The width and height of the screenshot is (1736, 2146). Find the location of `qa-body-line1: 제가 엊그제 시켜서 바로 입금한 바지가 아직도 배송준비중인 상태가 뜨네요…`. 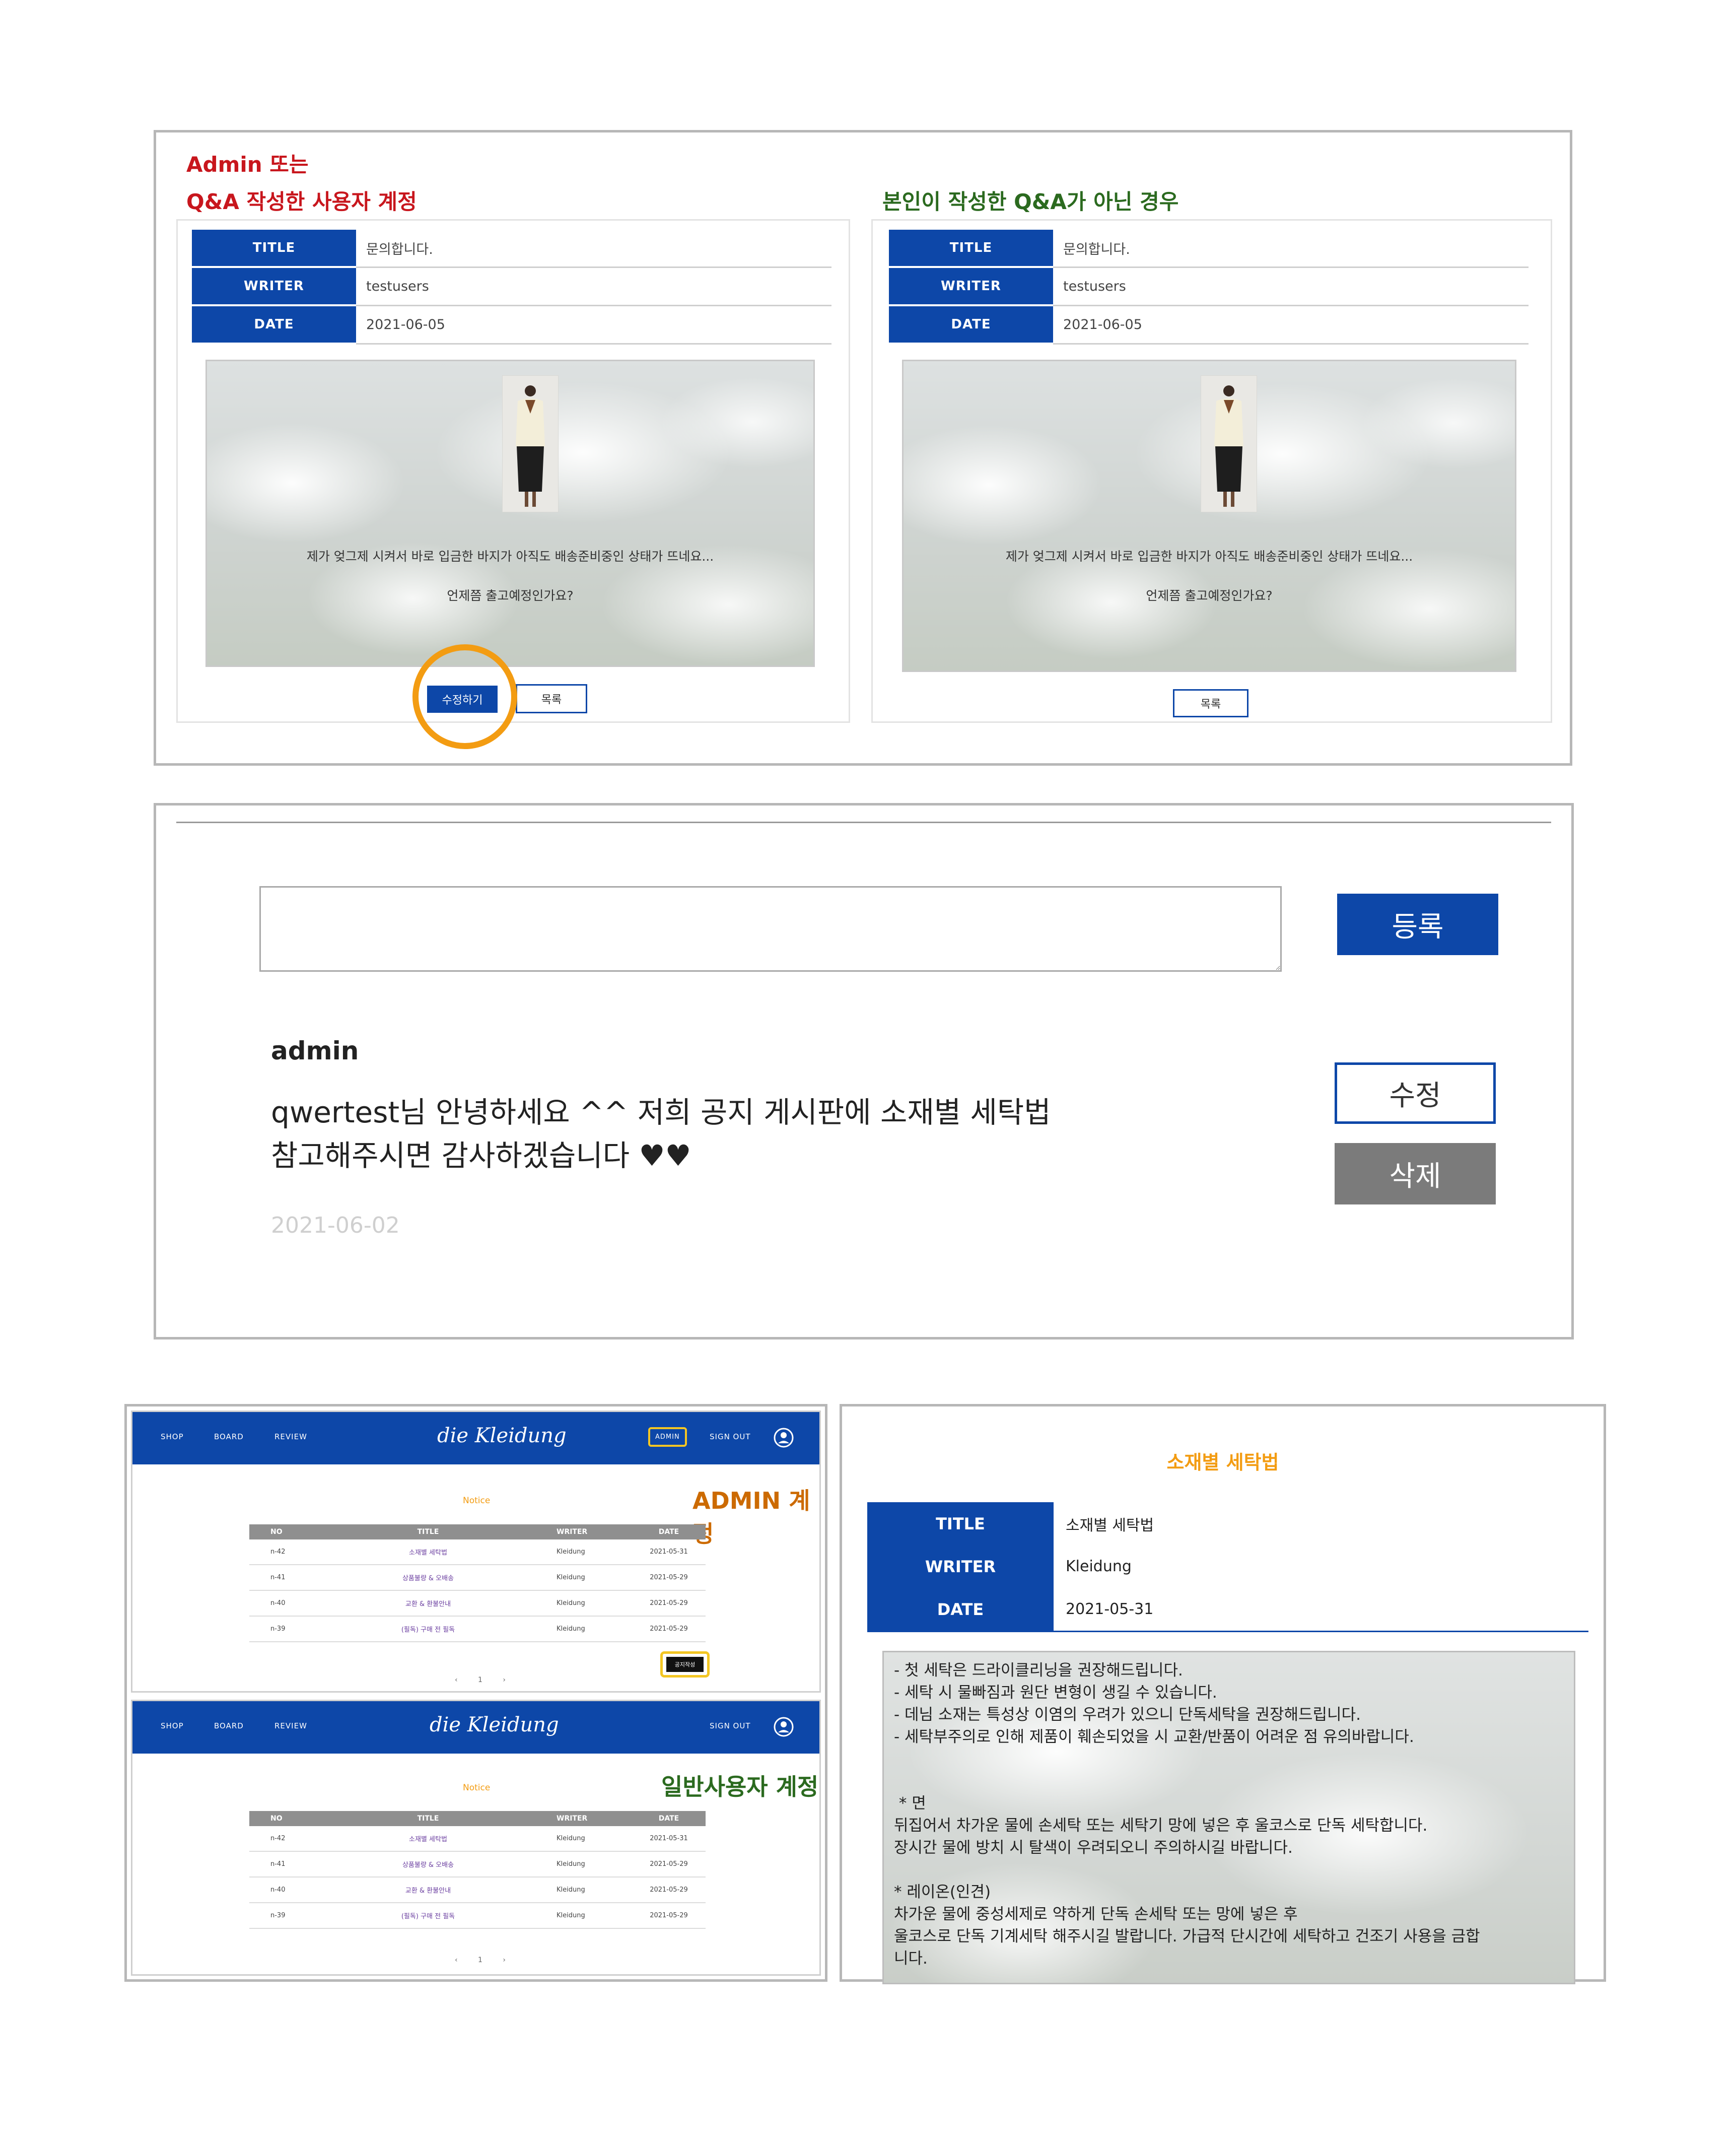

qa-body-line1: 제가 엊그제 시켜서 바로 입금한 바지가 아직도 배송준비중인 상태가 뜨네요… is located at coordinates (510, 557).